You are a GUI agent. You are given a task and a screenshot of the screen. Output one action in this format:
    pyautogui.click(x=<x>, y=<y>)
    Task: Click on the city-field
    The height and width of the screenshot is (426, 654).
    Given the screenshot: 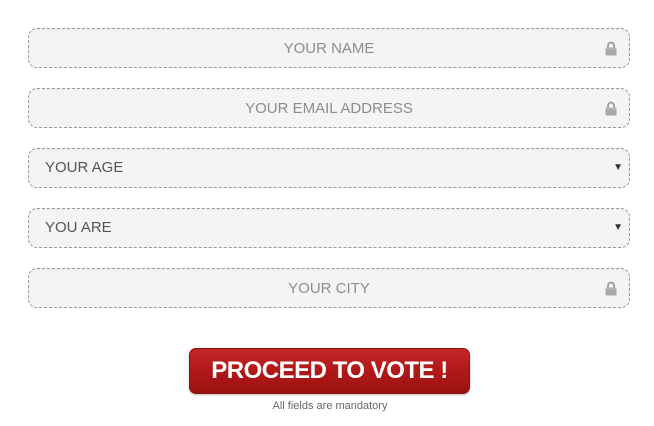 What is the action you would take?
    pyautogui.click(x=329, y=288)
    